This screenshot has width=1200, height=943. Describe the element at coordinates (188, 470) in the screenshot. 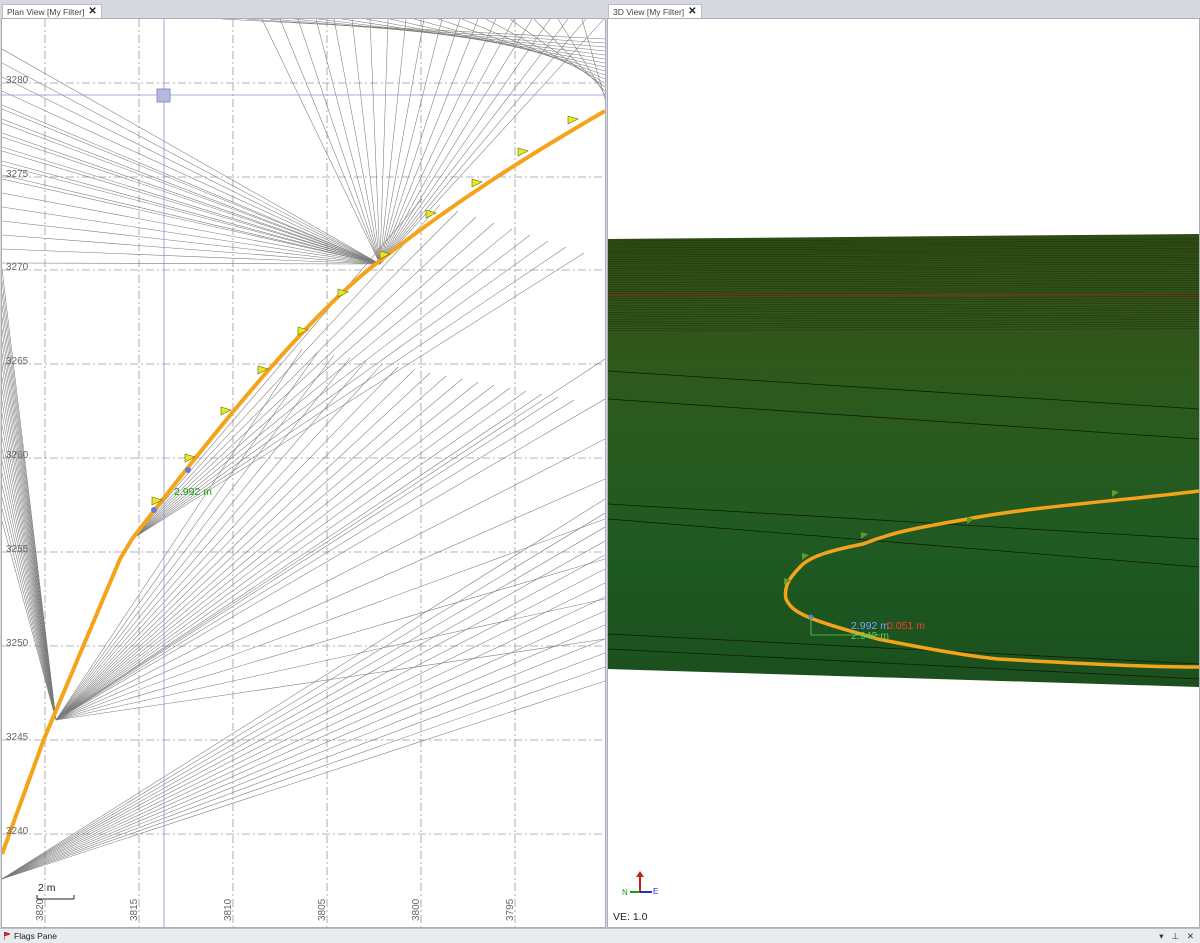

I see `measure-point-b` at that location.